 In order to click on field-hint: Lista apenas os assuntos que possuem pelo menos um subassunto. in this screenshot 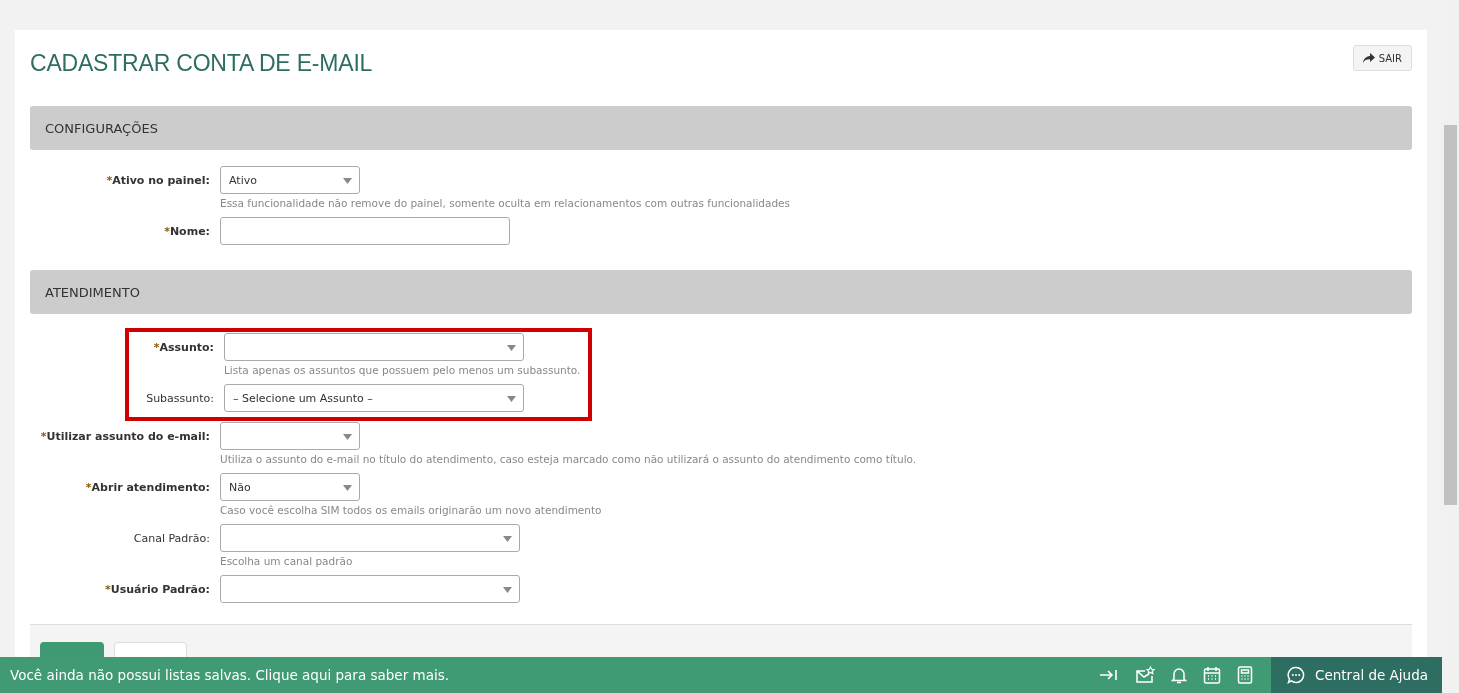, I will do `click(402, 370)`.